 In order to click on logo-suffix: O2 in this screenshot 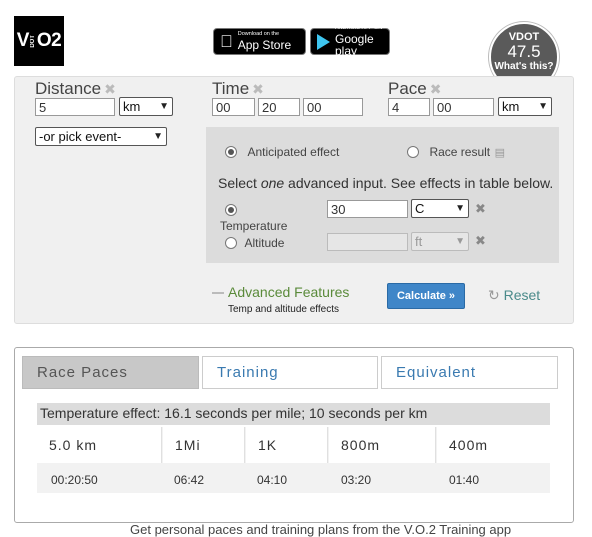, I will do `click(49, 40)`.